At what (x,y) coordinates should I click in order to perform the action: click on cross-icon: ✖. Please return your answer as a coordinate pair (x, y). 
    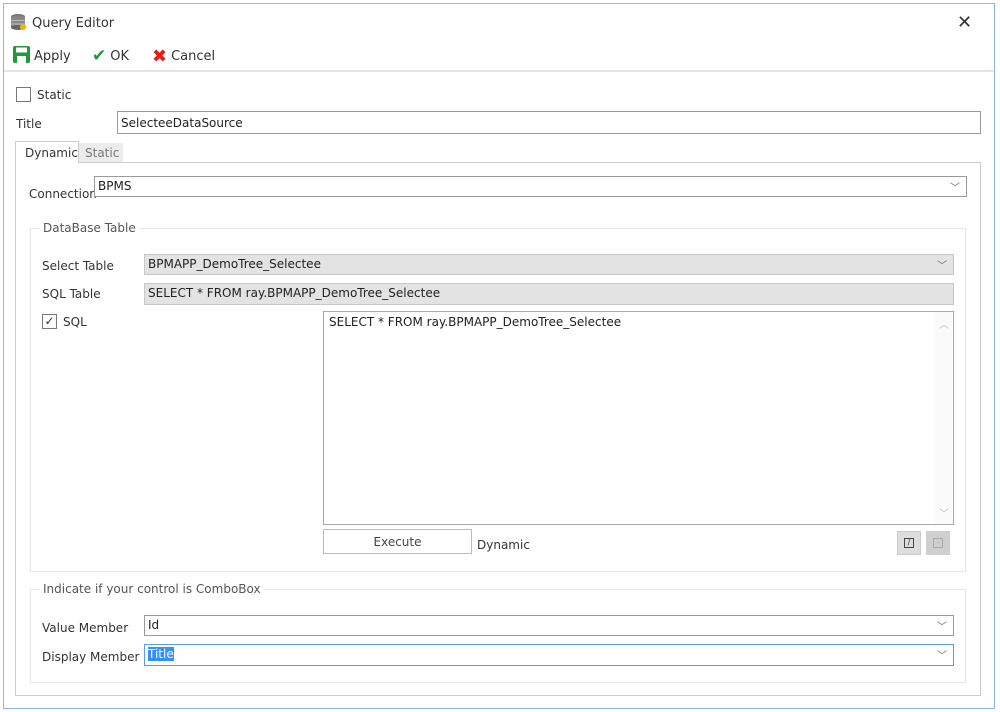
    Looking at the image, I should click on (160, 56).